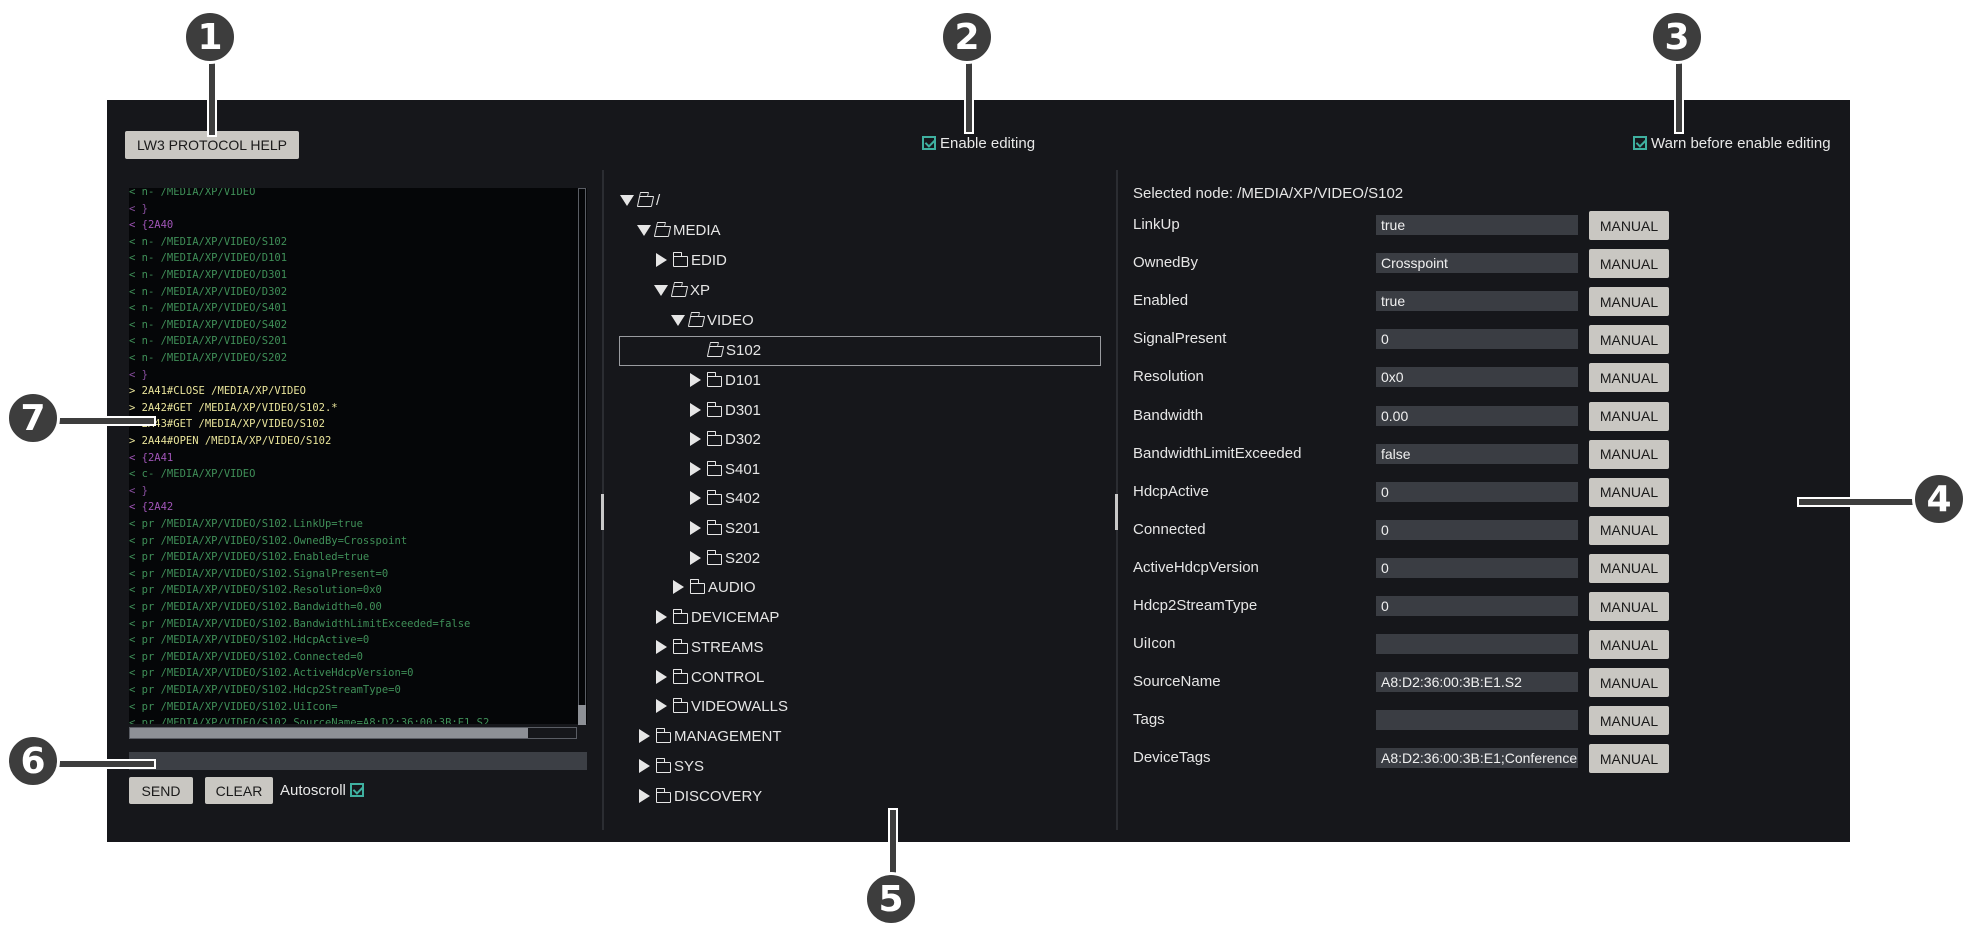  I want to click on tree-node: VIDEO, so click(712, 320).